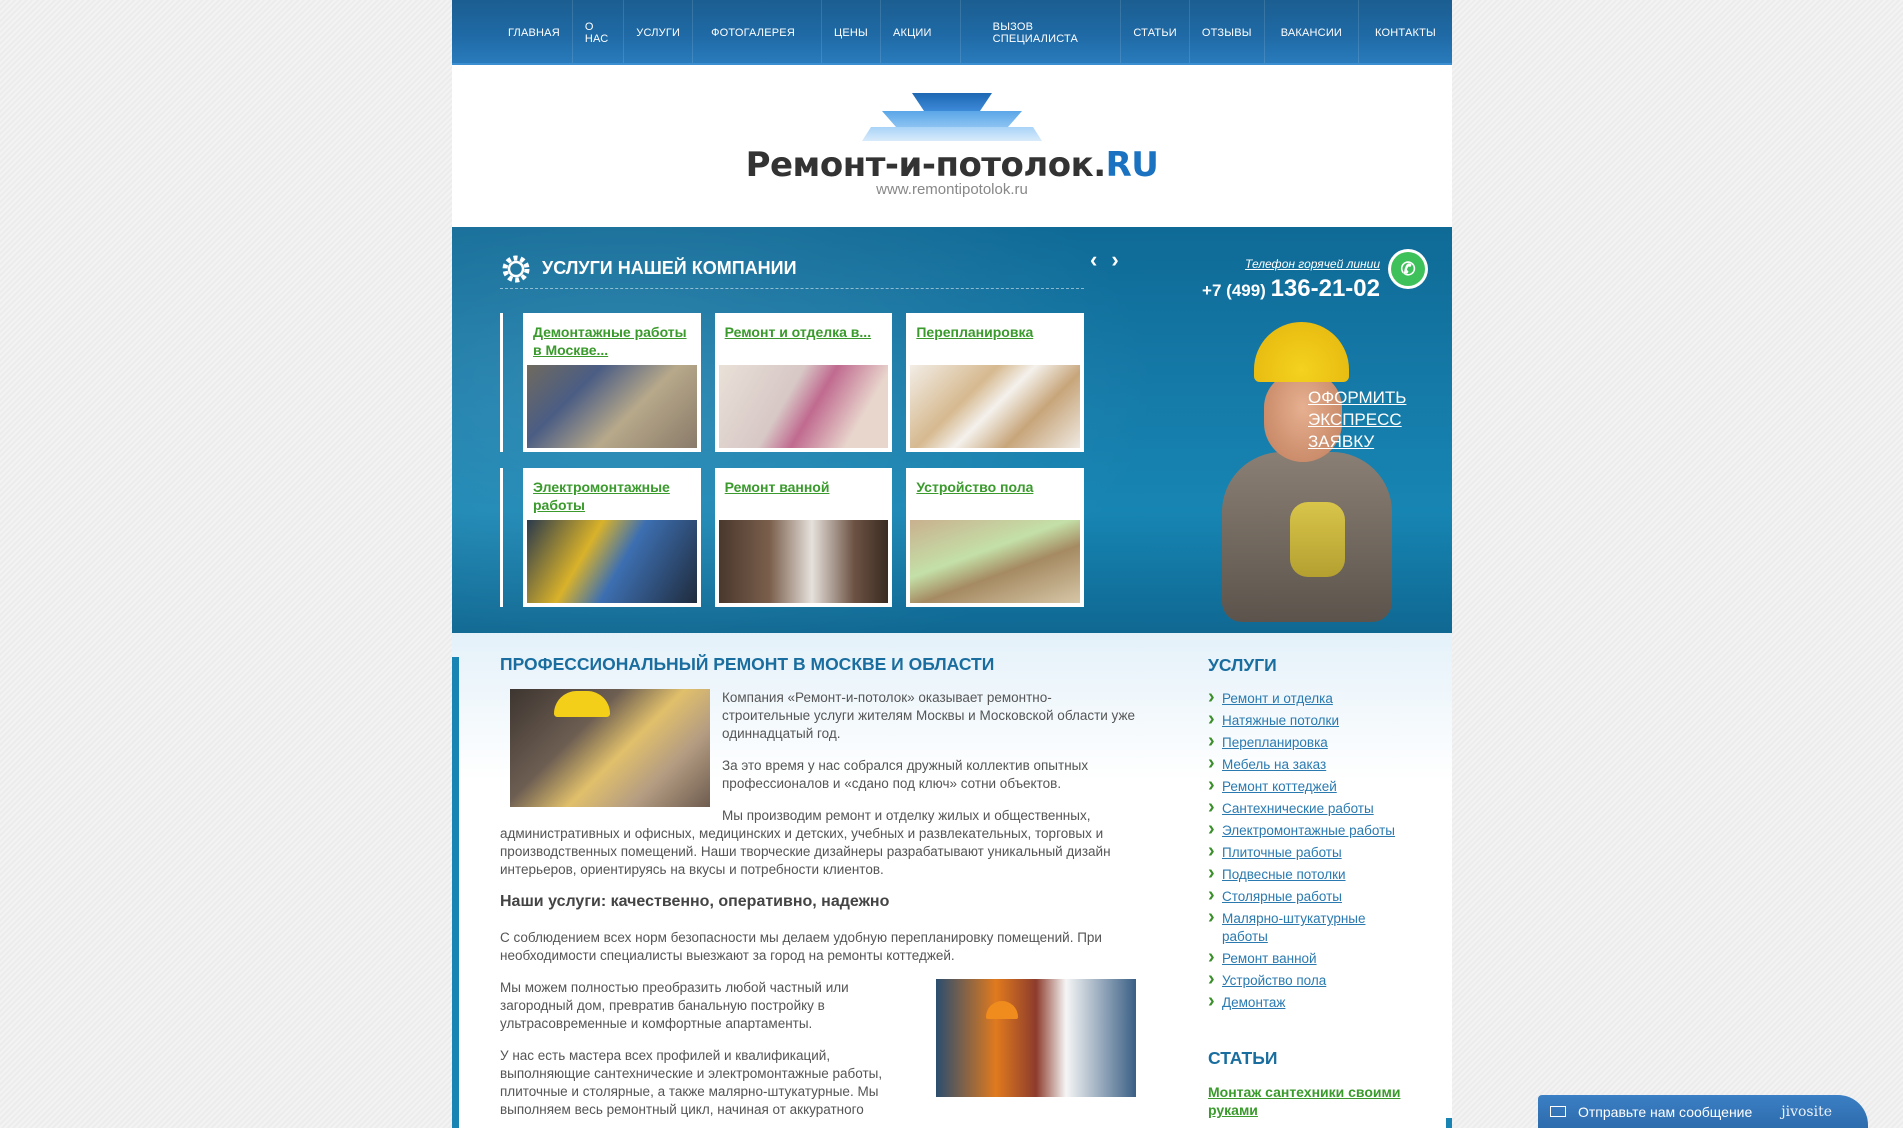  I want to click on sidebar-services-title: УСЛУГИ, so click(1242, 665).